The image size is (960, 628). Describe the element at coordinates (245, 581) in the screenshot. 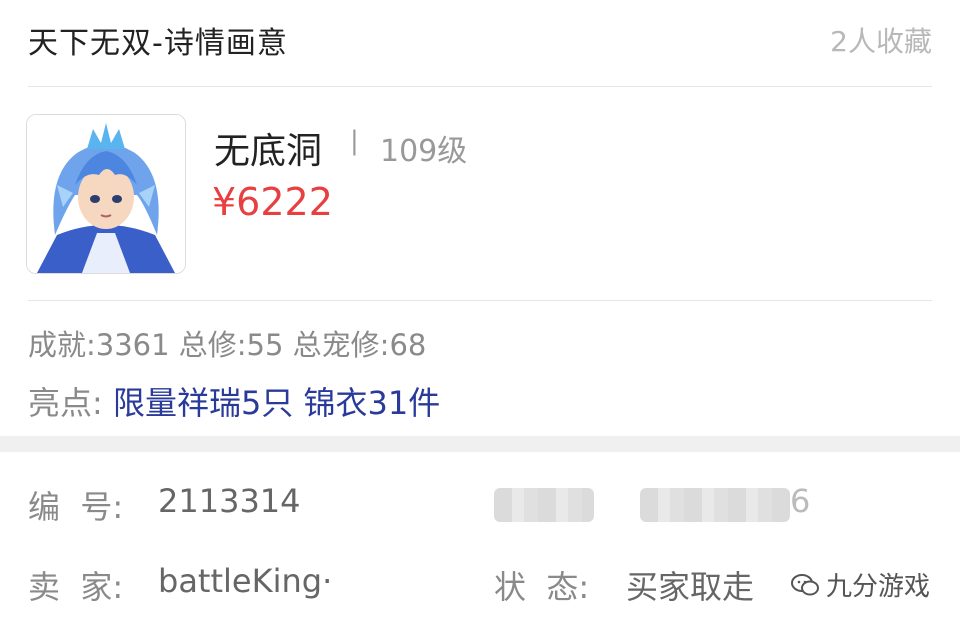

I see `seller-value: battleKing·` at that location.